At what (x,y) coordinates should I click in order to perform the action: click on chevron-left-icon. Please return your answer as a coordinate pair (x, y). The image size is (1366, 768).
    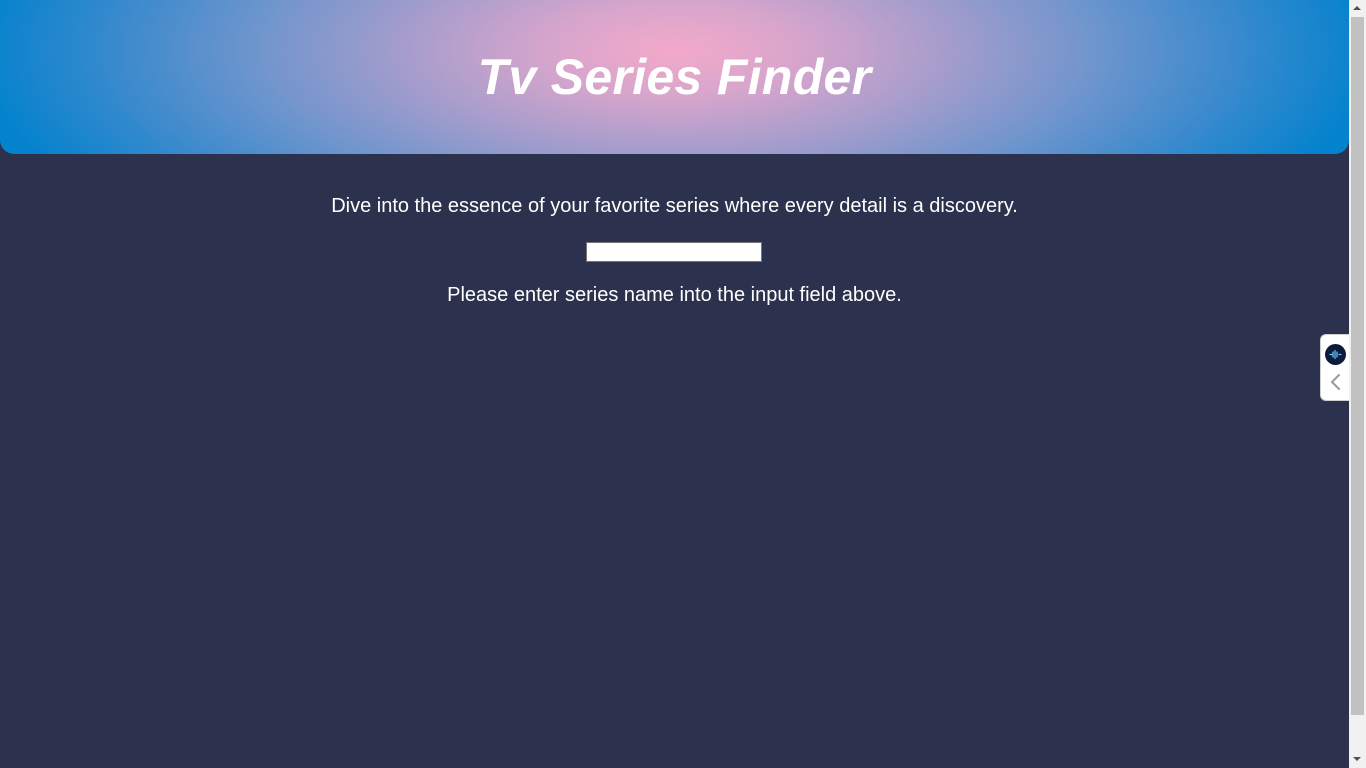
    Looking at the image, I should click on (1336, 382).